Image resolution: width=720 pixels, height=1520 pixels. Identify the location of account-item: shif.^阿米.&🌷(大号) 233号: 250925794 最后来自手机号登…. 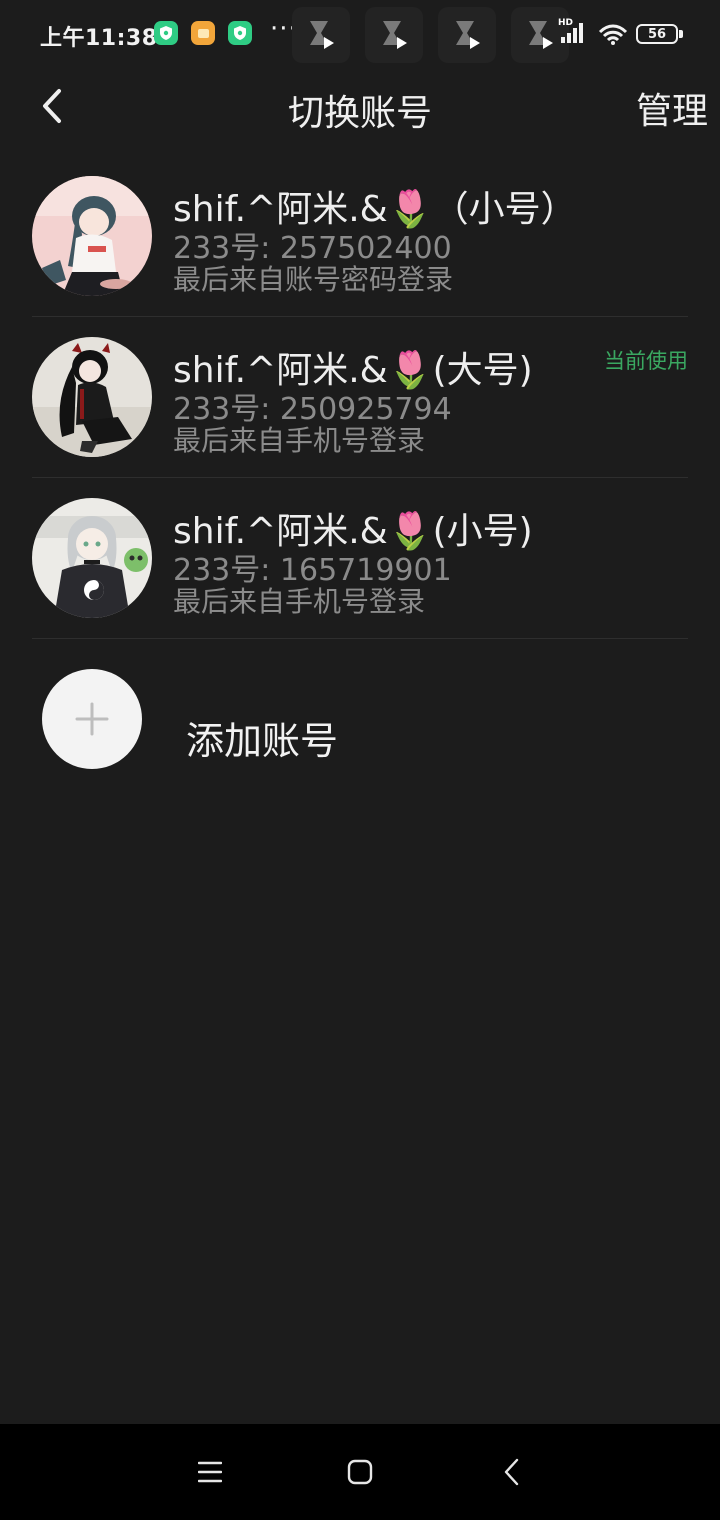
(360, 397).